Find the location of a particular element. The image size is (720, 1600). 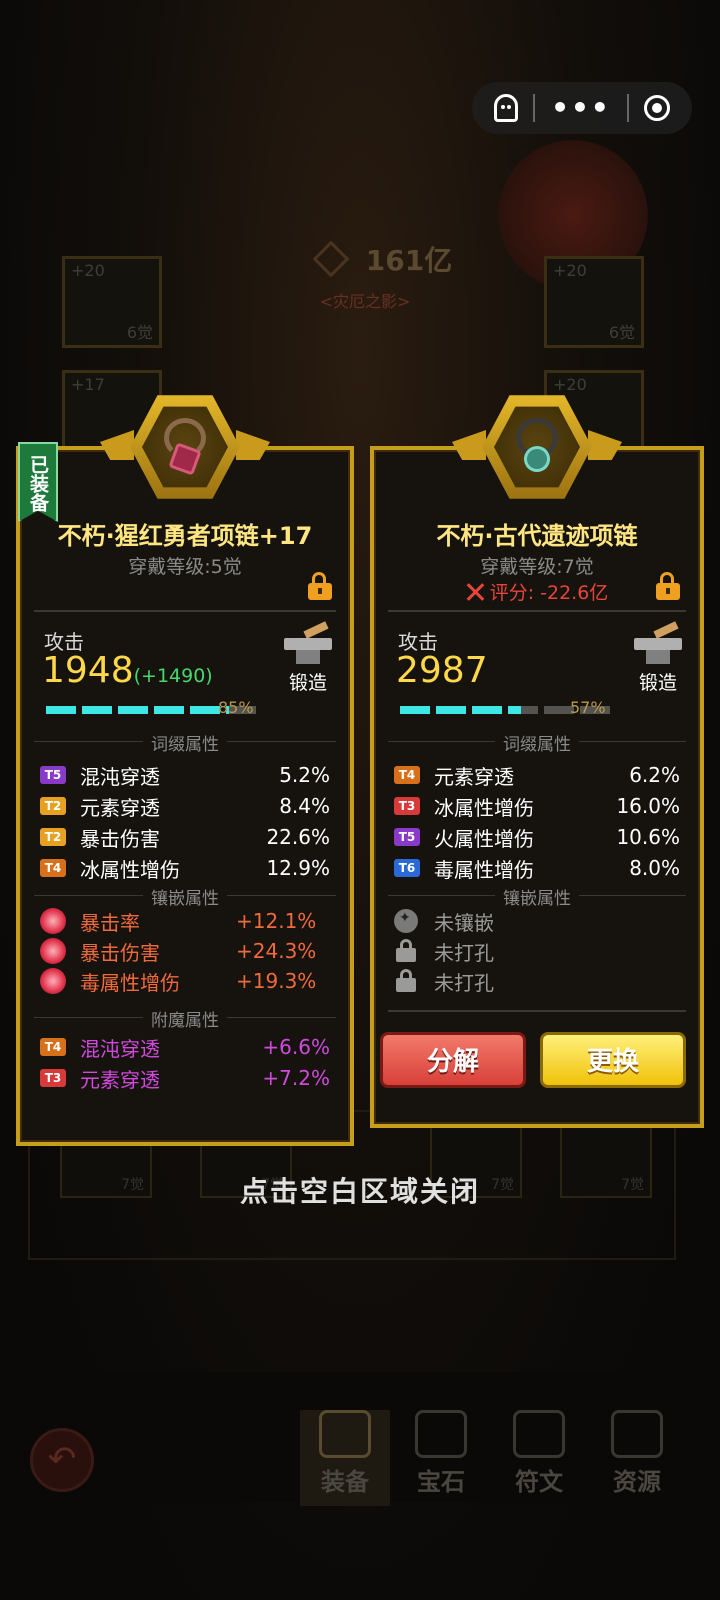

wear-level: 穿戴等级:5觉 is located at coordinates (185, 567).